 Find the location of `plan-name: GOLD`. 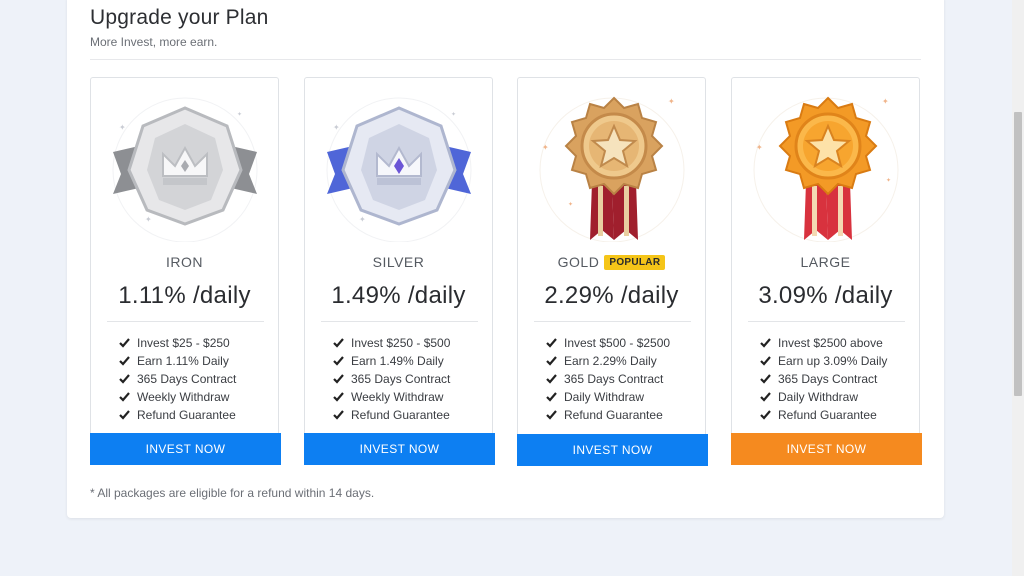

plan-name: GOLD is located at coordinates (578, 262).